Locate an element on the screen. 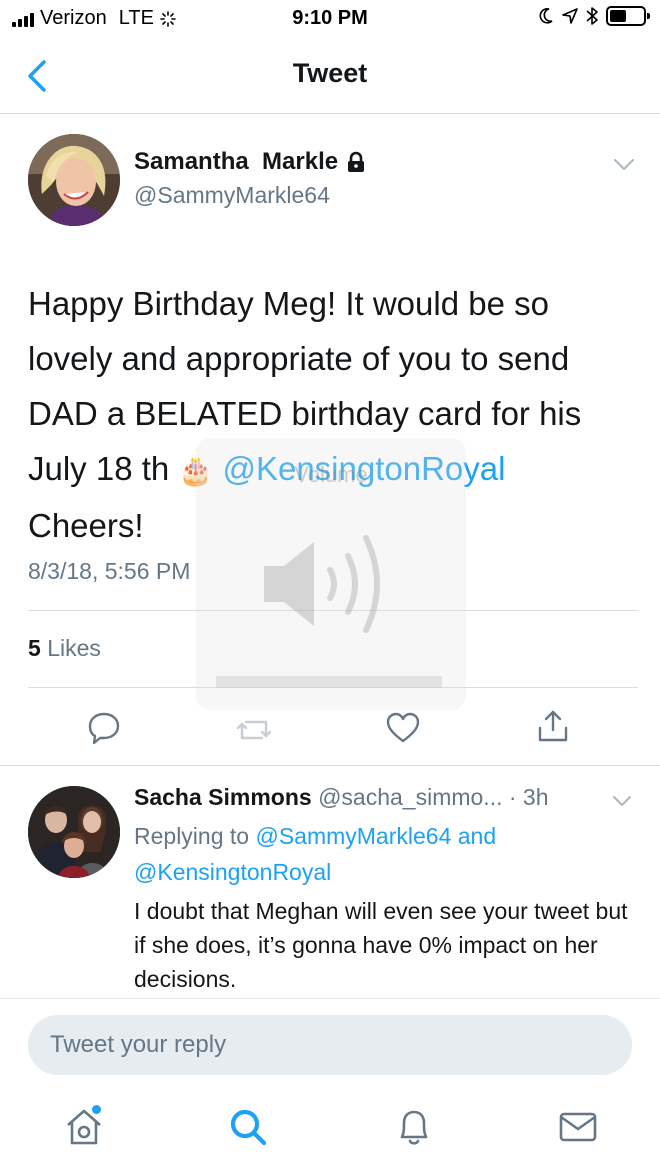 The height and width of the screenshot is (1174, 660). replying-to-prefix: Replying to is located at coordinates (195, 836).